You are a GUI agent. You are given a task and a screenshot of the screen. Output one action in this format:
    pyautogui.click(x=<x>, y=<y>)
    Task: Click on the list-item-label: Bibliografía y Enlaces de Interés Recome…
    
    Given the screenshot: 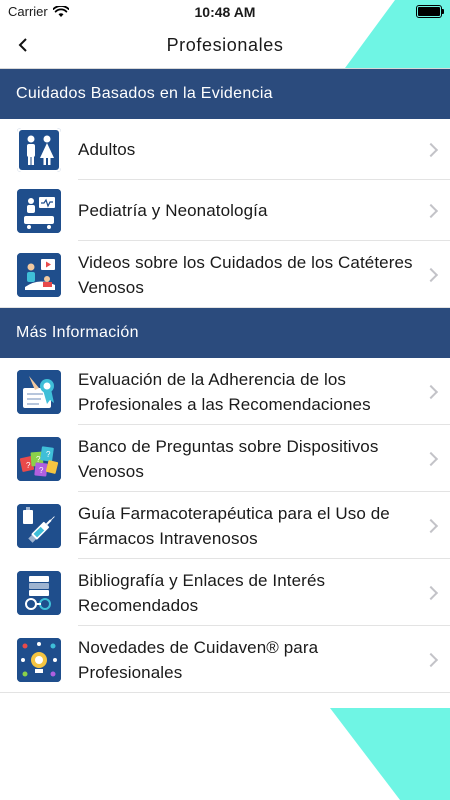 What is the action you would take?
    pyautogui.click(x=202, y=592)
    